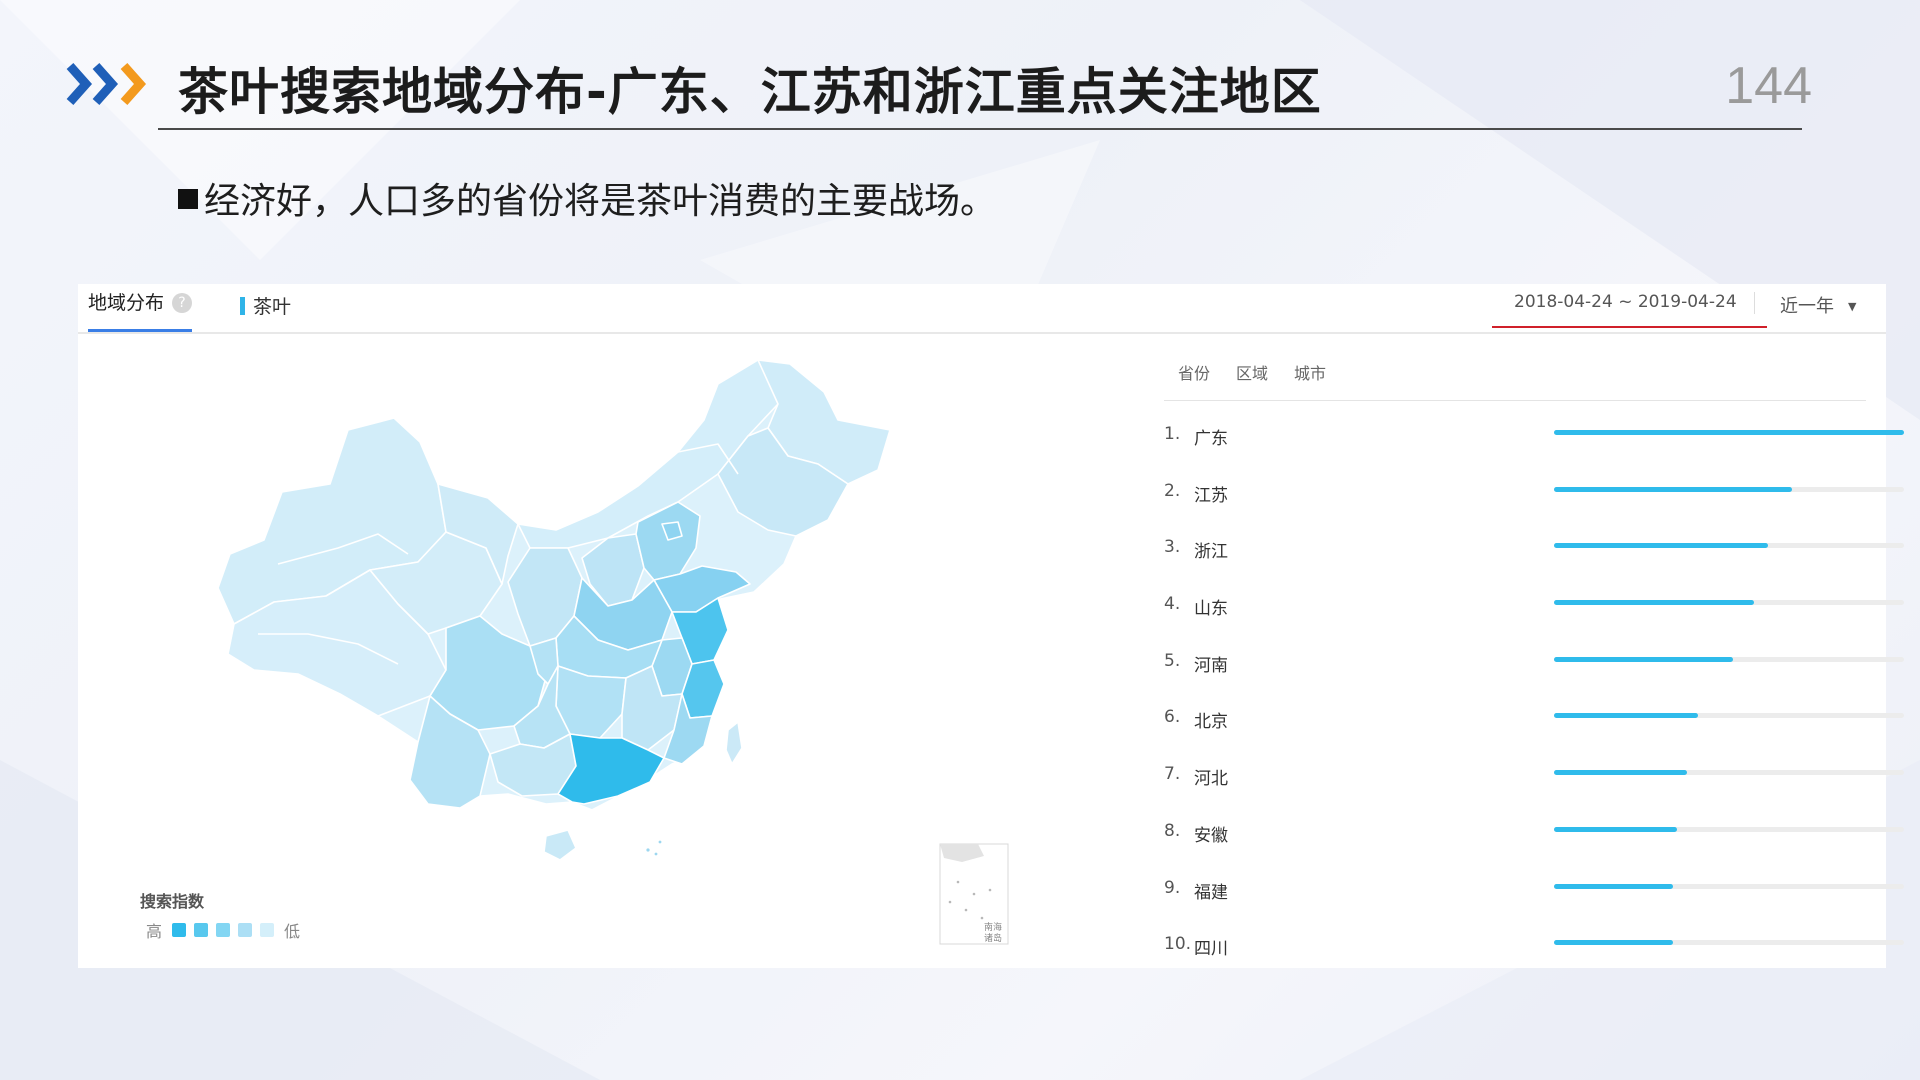 The image size is (1920, 1080). I want to click on rank-province: 浙江, so click(1211, 552).